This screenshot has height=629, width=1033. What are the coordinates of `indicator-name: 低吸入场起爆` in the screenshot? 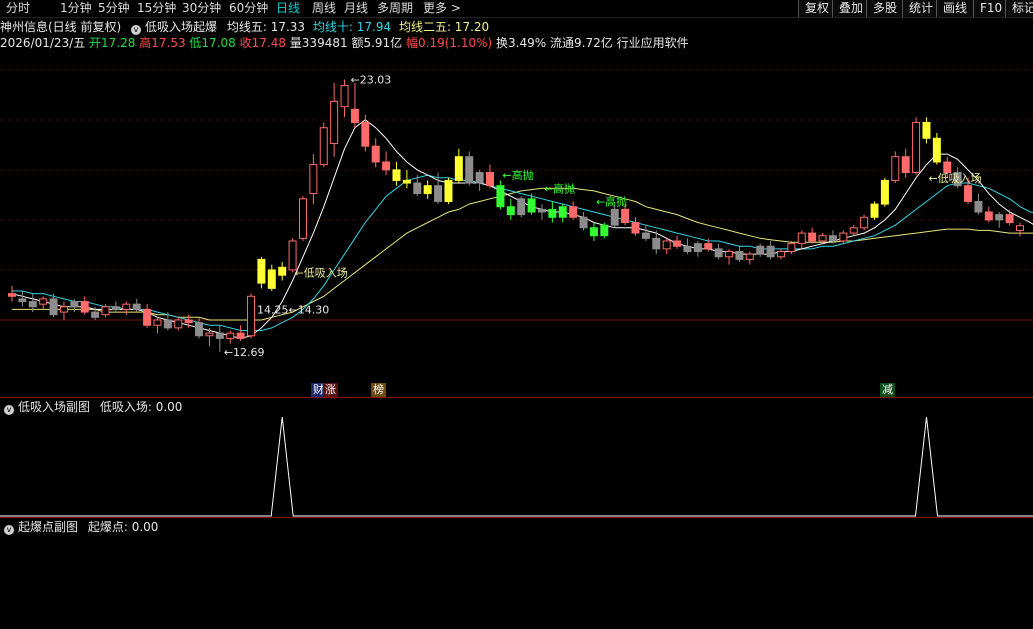 It's located at (181, 27).